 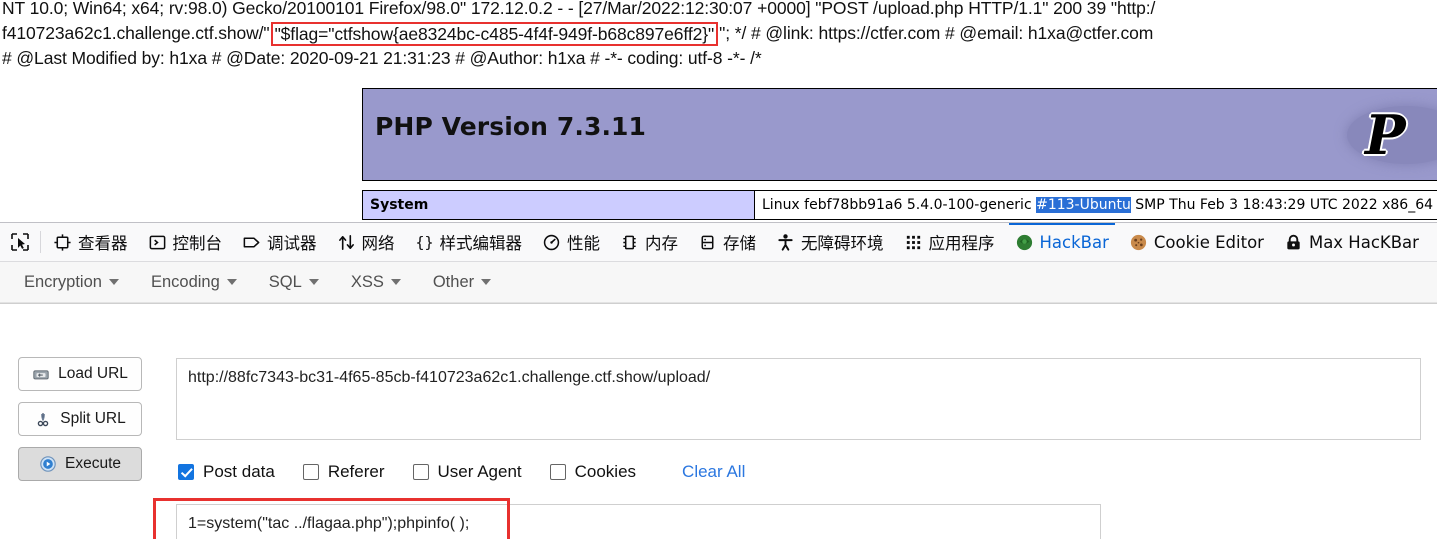 I want to click on devtools-tab-inspector-icon: 查看器, so click(x=90, y=242).